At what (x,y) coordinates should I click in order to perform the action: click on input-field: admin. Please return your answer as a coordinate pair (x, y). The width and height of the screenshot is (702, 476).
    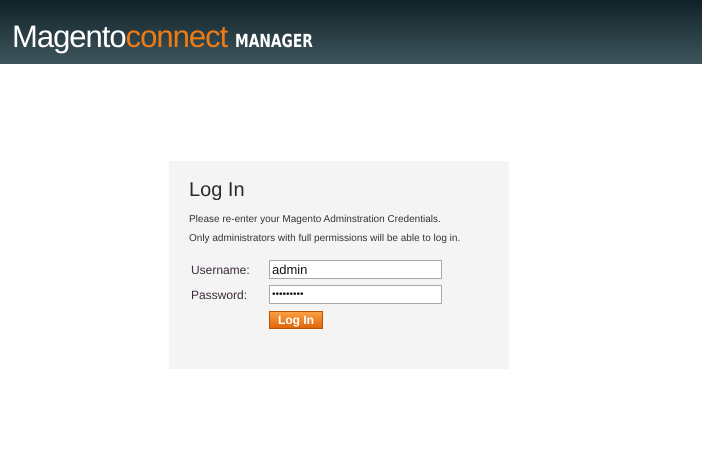
    Looking at the image, I should click on (355, 269).